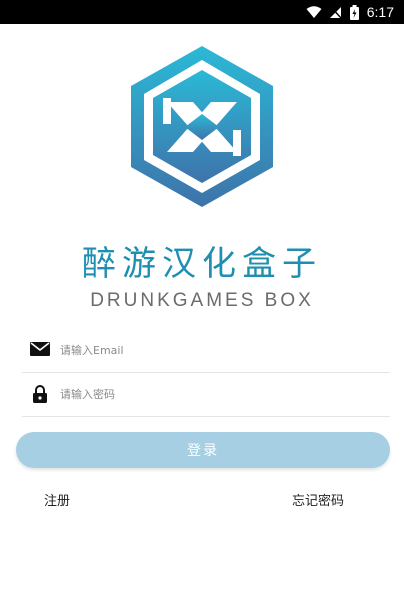 Image resolution: width=404 pixels, height=603 pixels. Describe the element at coordinates (380, 12) in the screenshot. I see `status-time: 6:17` at that location.